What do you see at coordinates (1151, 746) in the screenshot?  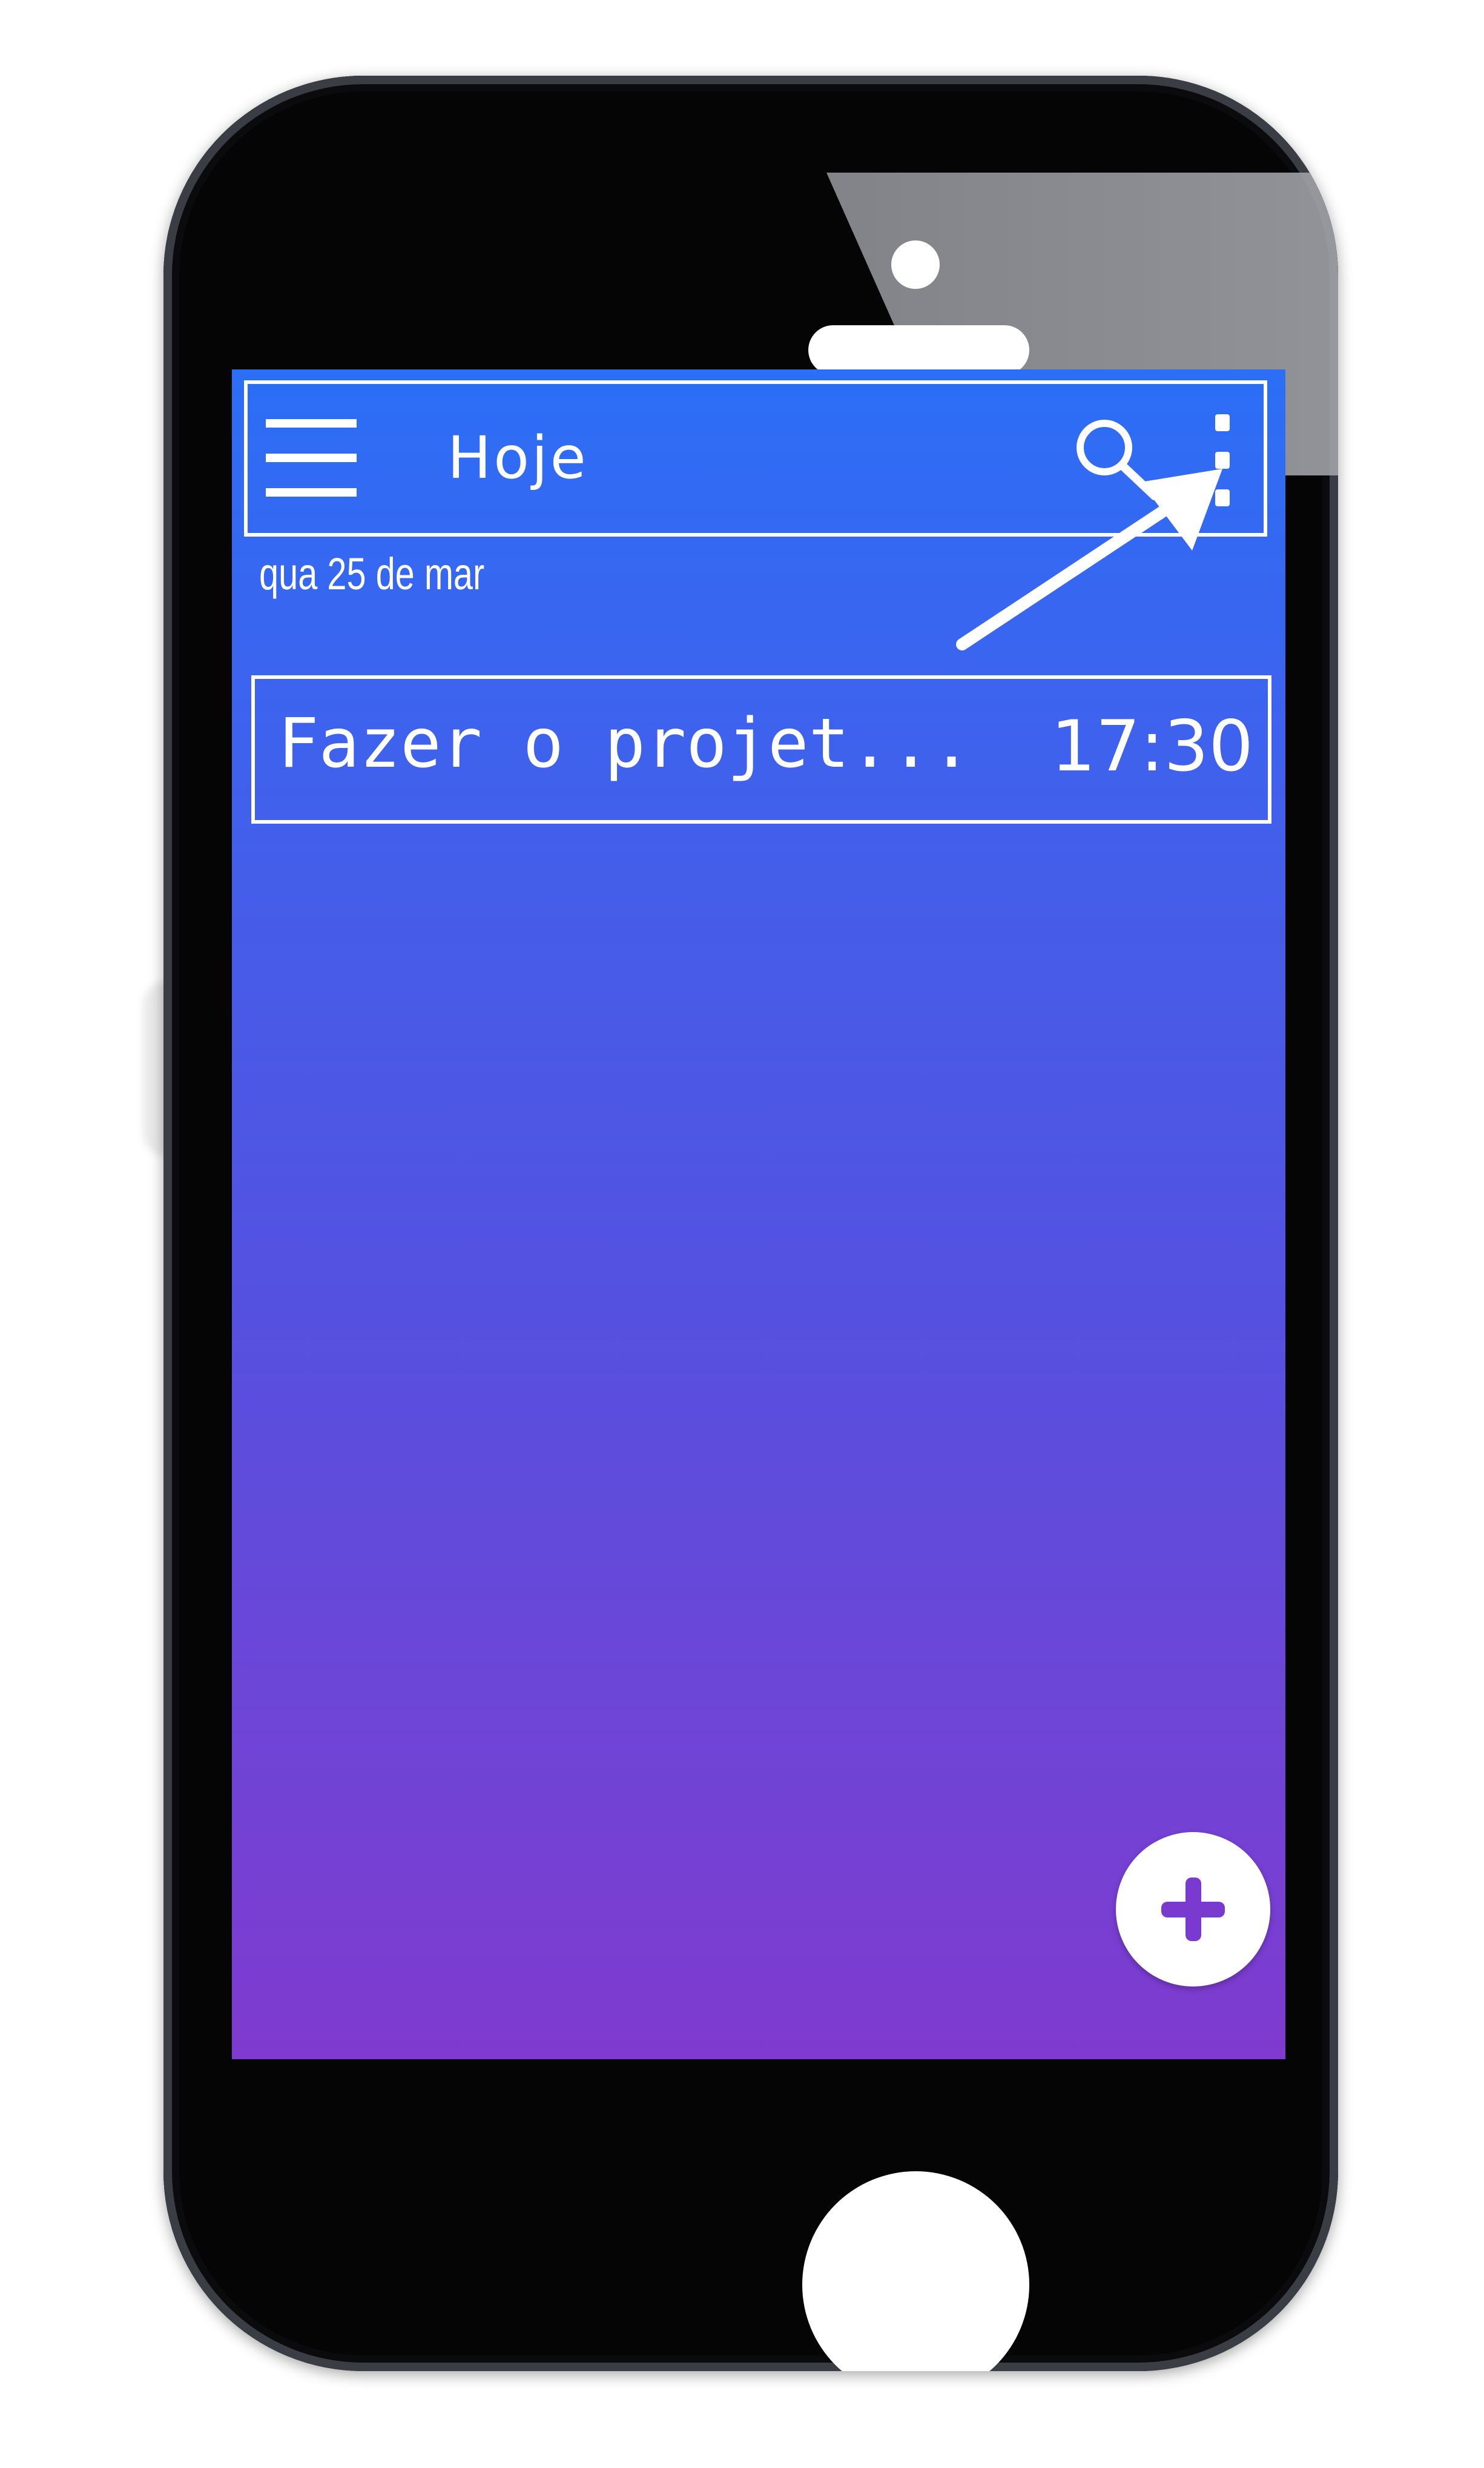 I see `task-time: 17:30` at bounding box center [1151, 746].